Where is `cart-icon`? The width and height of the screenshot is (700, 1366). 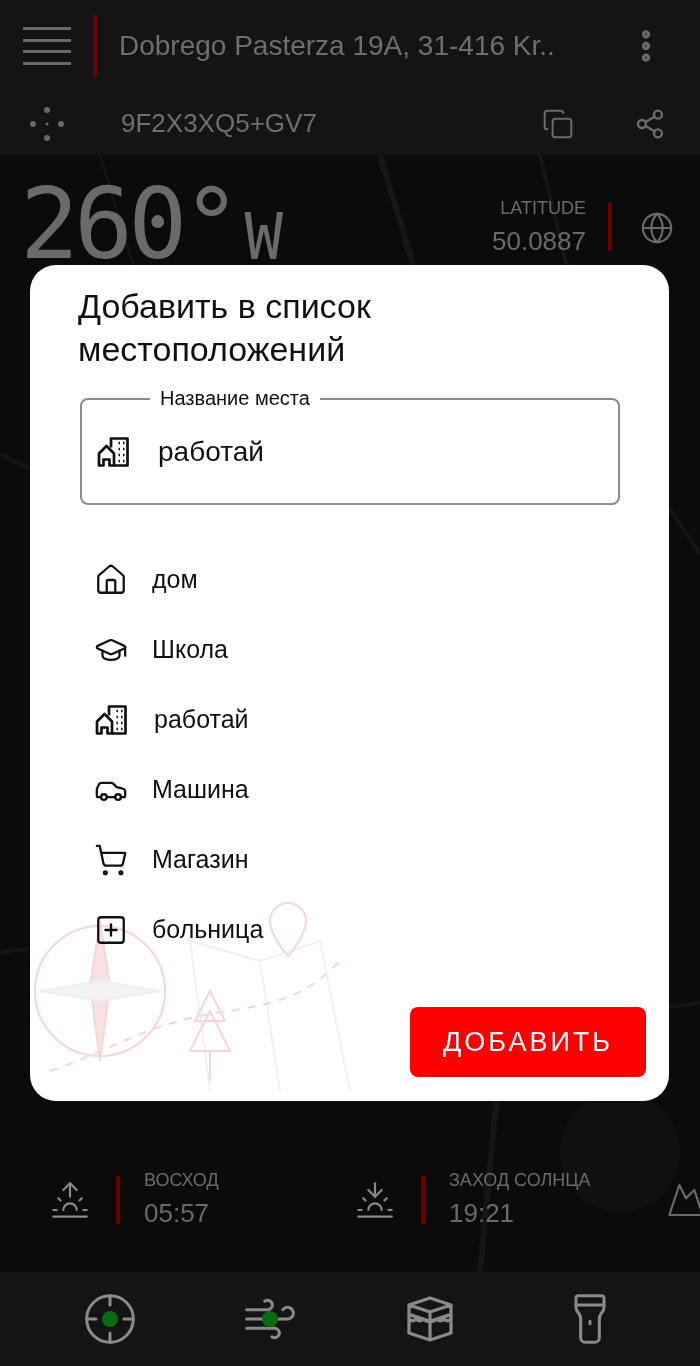
cart-icon is located at coordinates (111, 860).